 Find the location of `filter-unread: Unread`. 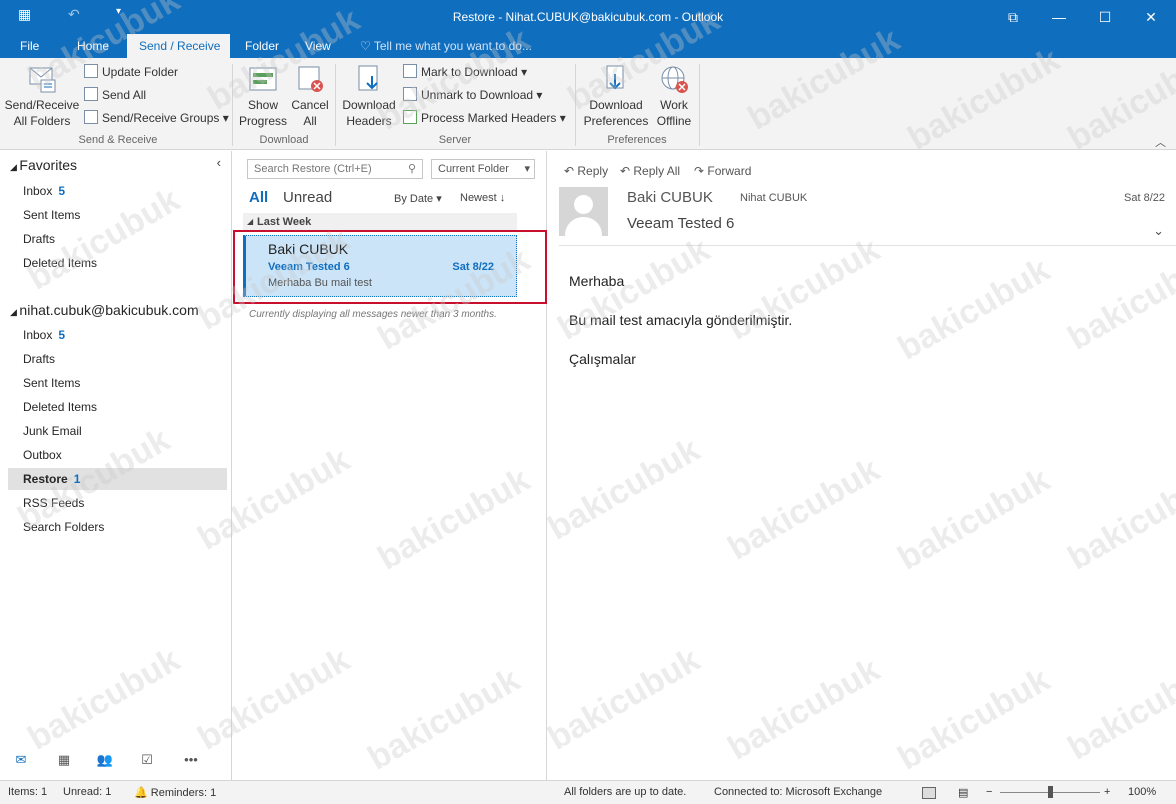

filter-unread: Unread is located at coordinates (307, 197).